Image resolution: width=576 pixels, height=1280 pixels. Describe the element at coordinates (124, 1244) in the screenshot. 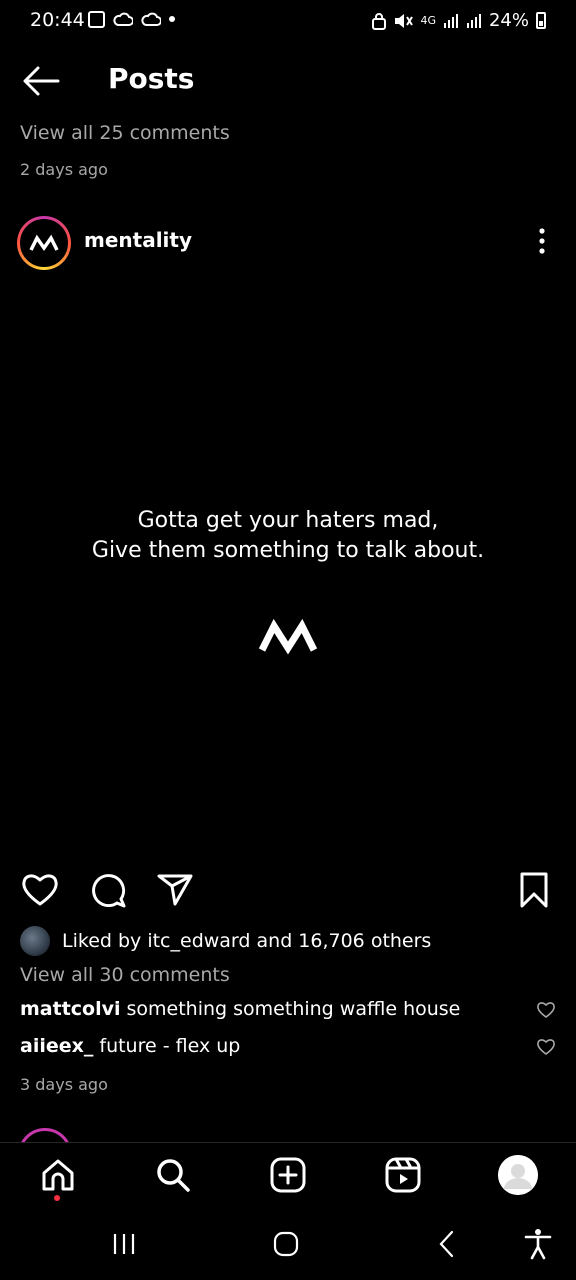

I see `recent-apps-icon` at that location.